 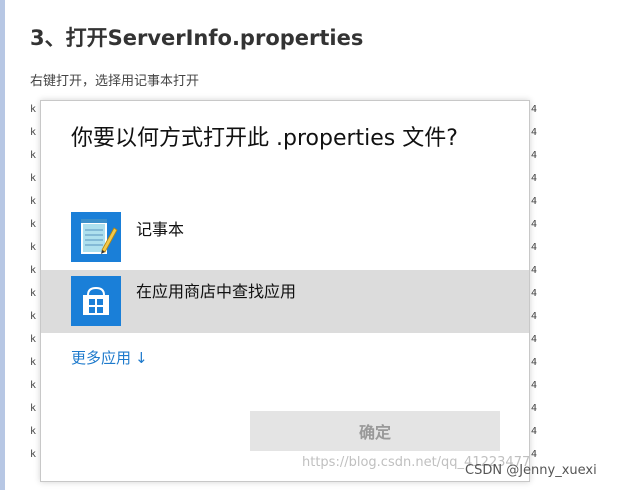 What do you see at coordinates (285, 301) in the screenshot?
I see `app-option-store: 在应用商店中查找应用` at bounding box center [285, 301].